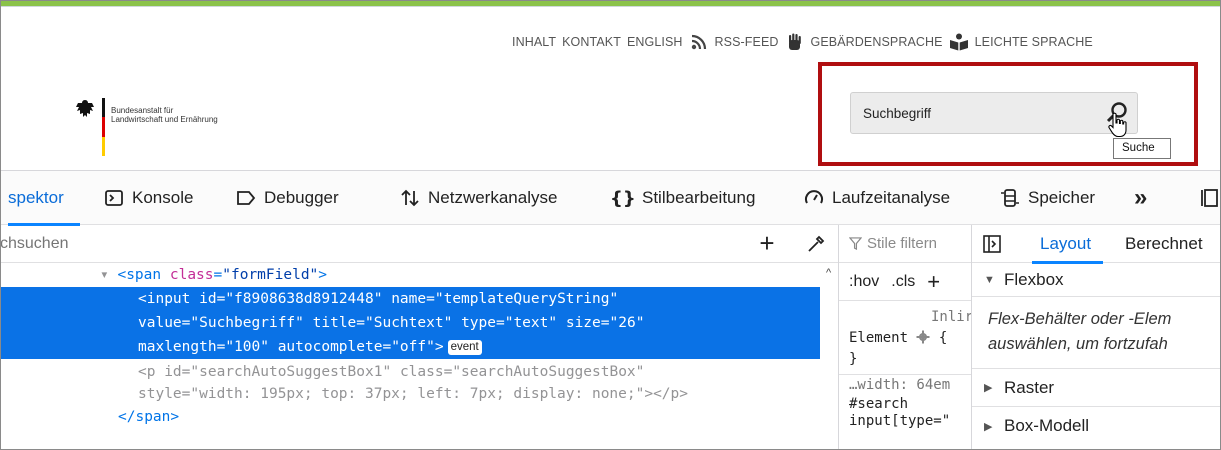 This screenshot has height=450, width=1221. I want to click on rules-filter: Stile filtern, so click(905, 244).